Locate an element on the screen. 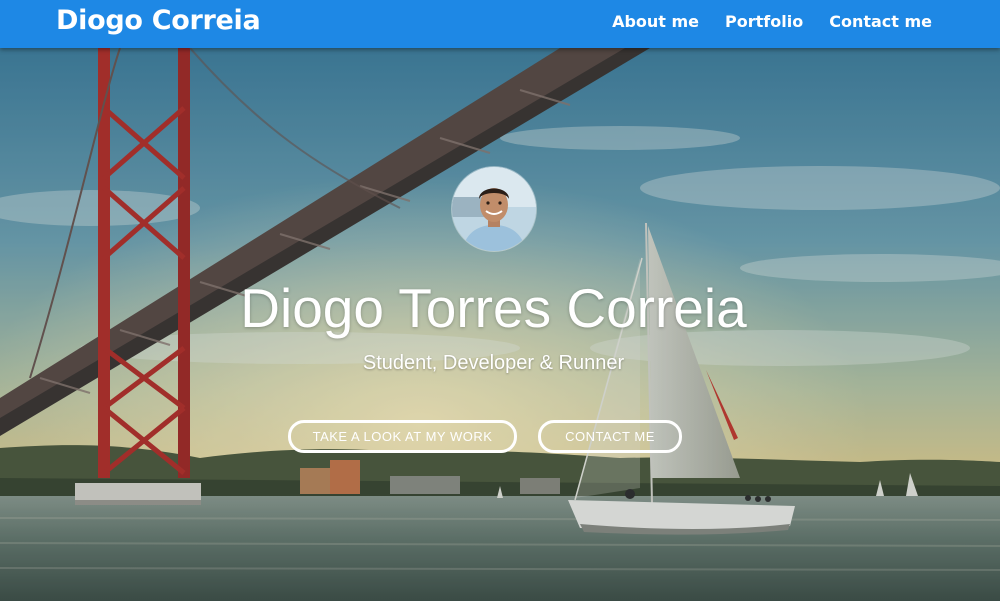 The image size is (1000, 601). hero-tagline: Student, Developer & Runner is located at coordinates (493, 363).